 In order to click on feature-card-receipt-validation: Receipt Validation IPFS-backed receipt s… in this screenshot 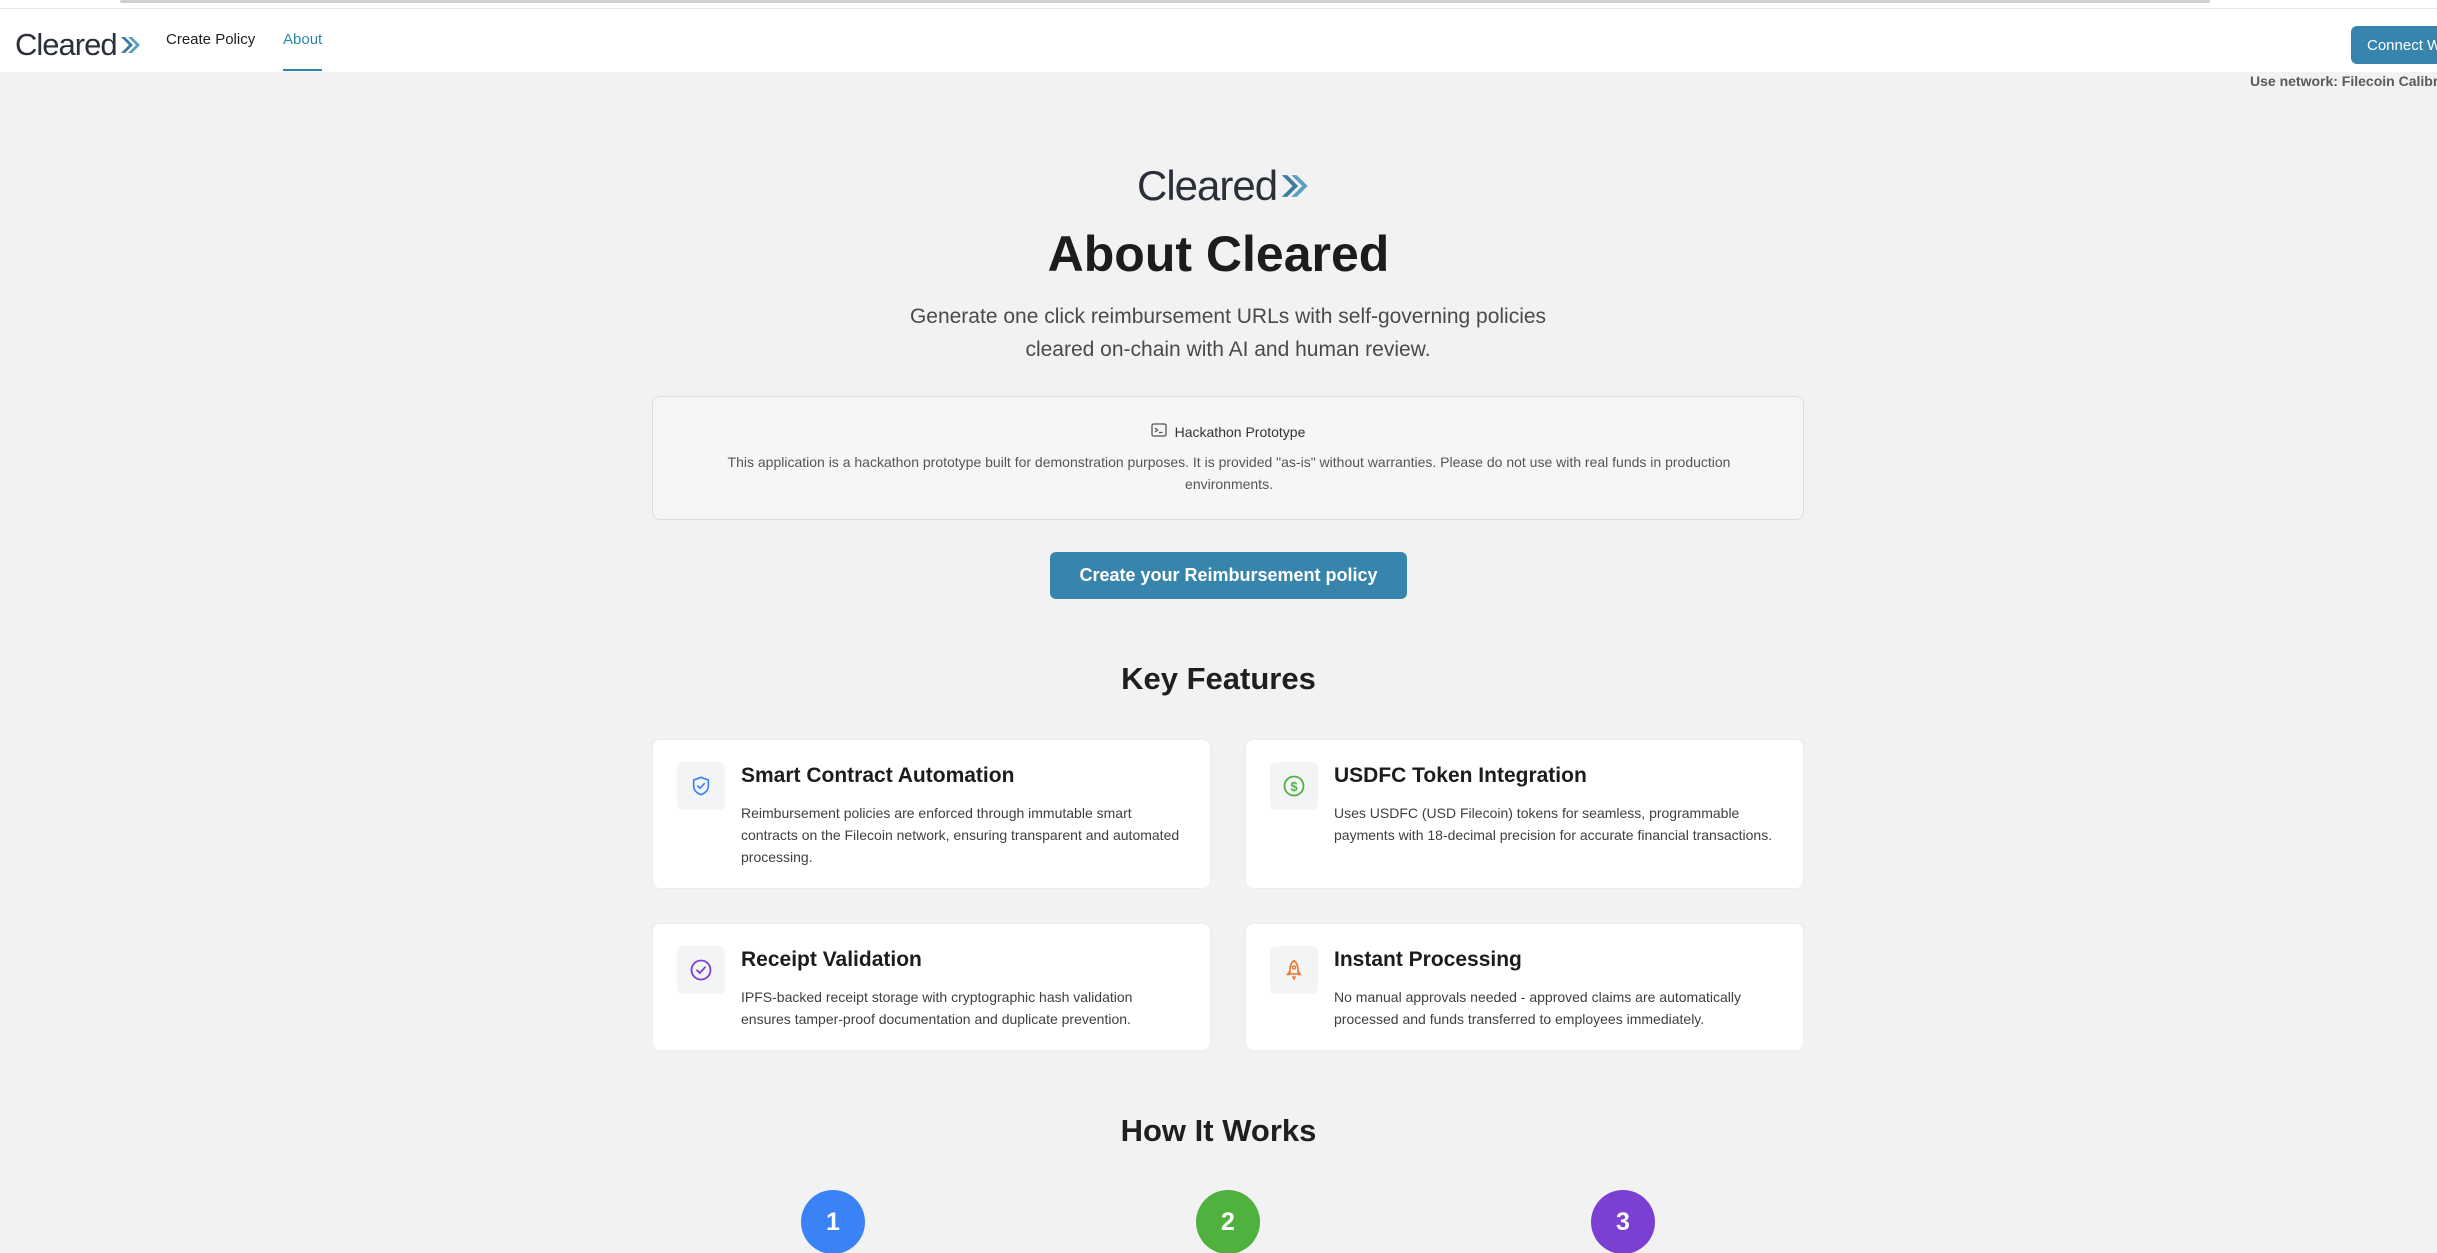, I will do `click(931, 987)`.